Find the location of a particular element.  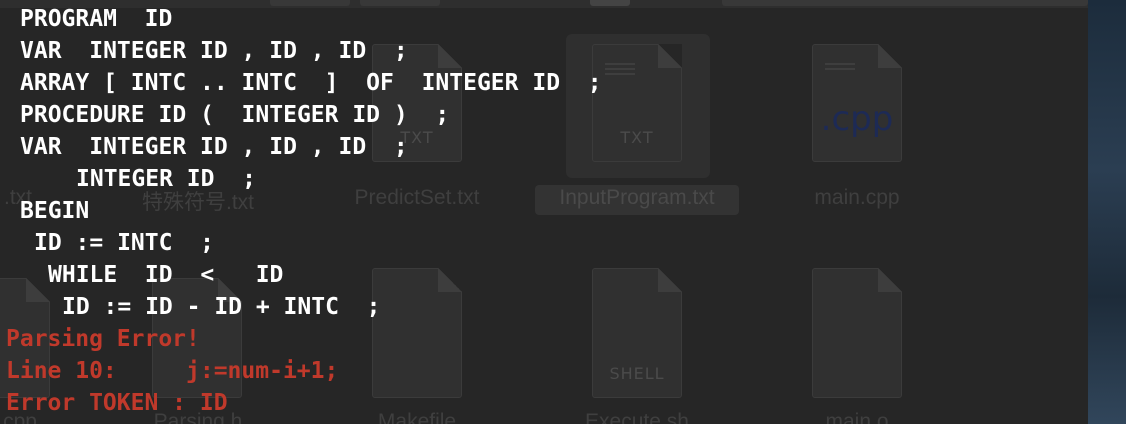

error-message: Parsing Error! is located at coordinates (103, 339).